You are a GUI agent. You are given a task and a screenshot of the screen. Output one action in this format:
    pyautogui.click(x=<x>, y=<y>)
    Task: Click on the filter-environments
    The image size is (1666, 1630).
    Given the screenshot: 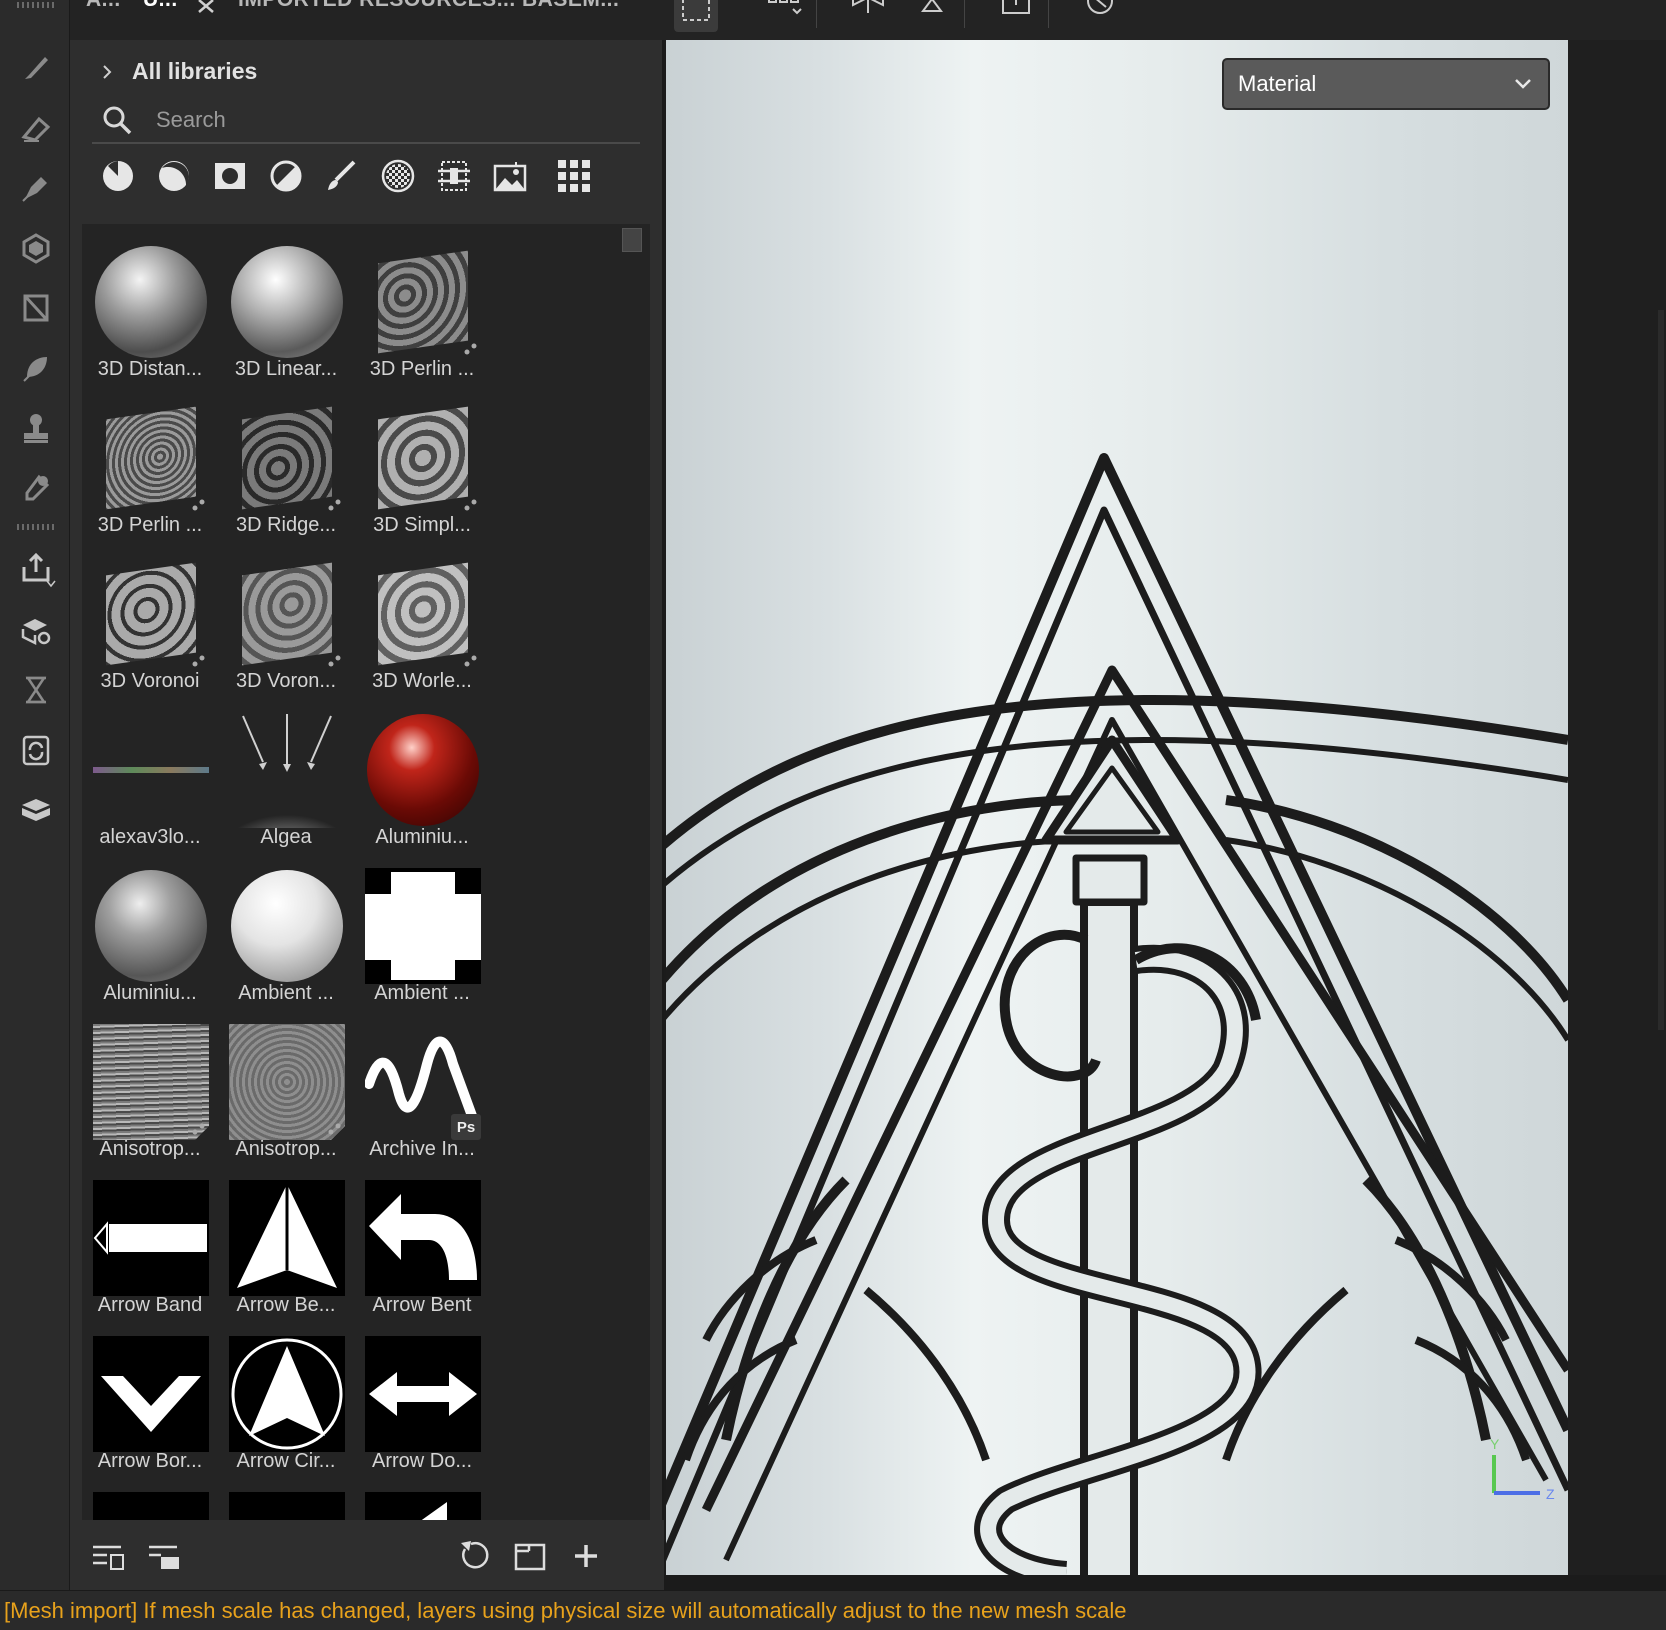 What is the action you would take?
    pyautogui.click(x=510, y=176)
    